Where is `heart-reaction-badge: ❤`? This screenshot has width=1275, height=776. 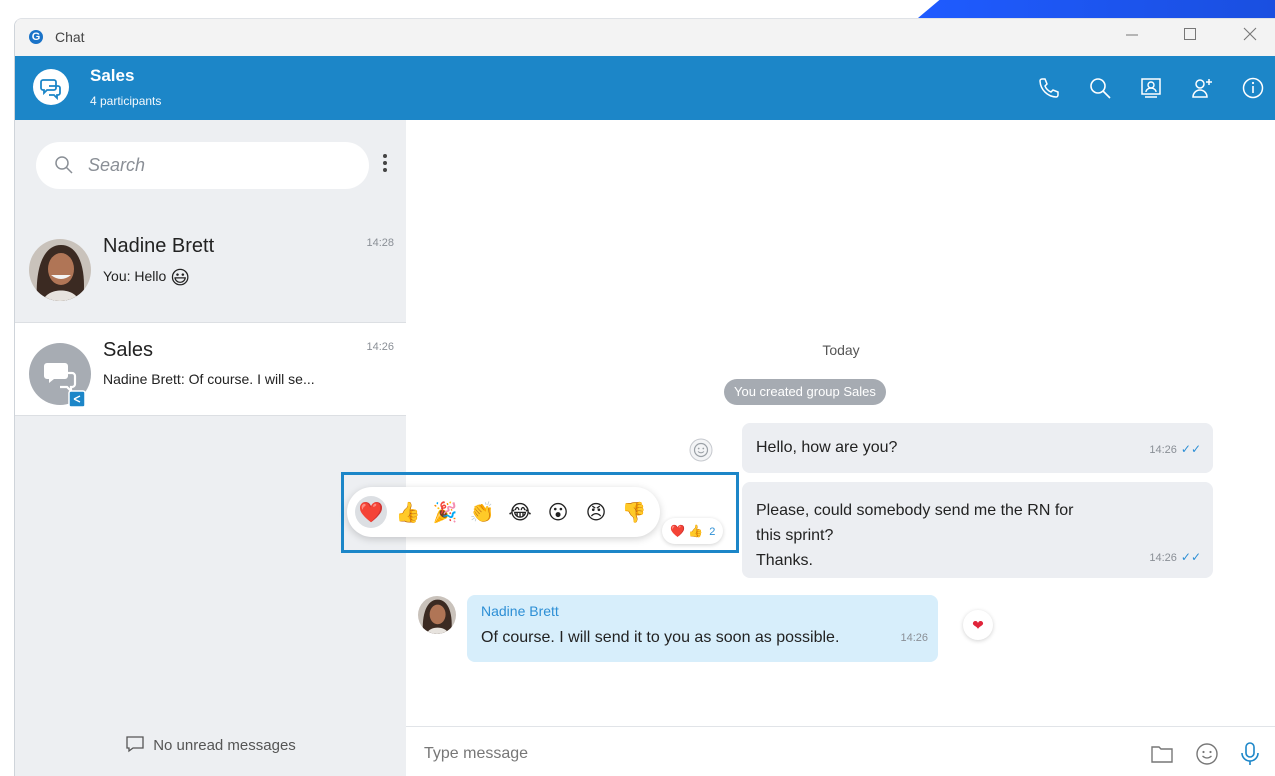 heart-reaction-badge: ❤ is located at coordinates (978, 625).